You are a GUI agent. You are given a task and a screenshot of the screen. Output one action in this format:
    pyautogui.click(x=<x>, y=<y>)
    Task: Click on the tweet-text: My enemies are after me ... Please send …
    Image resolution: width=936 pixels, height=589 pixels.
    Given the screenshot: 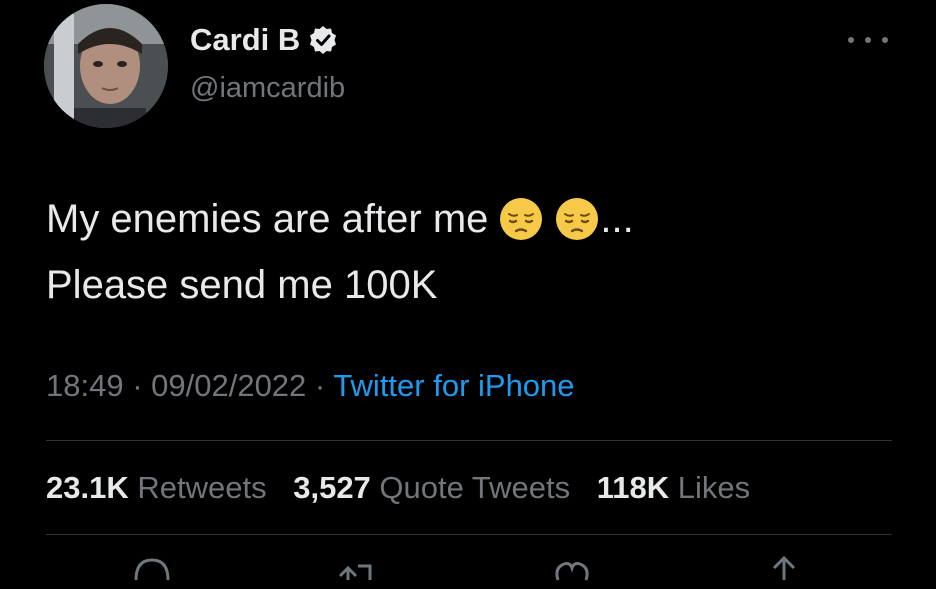 What is the action you would take?
    pyautogui.click(x=340, y=252)
    